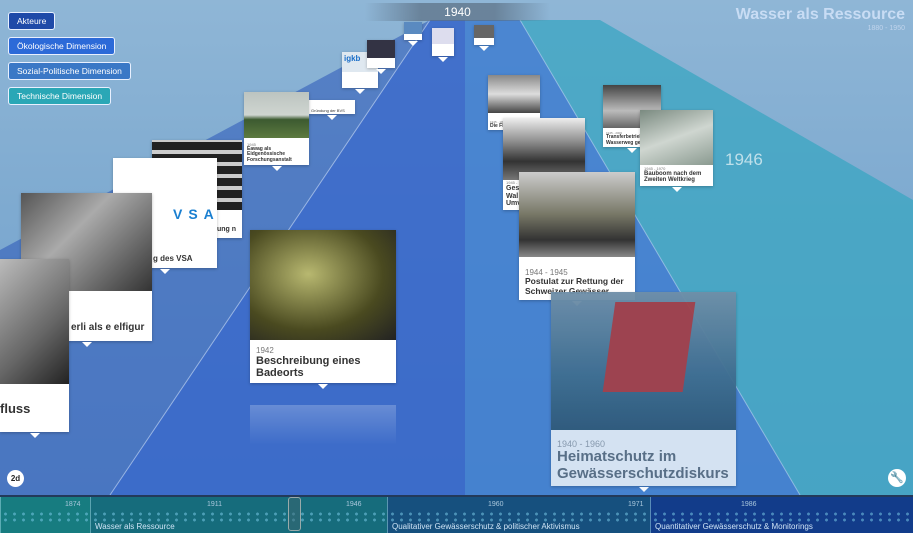 Image resolution: width=913 pixels, height=533 pixels. What do you see at coordinates (897, 478) in the screenshot?
I see `wrench-icon: 🔧` at bounding box center [897, 478].